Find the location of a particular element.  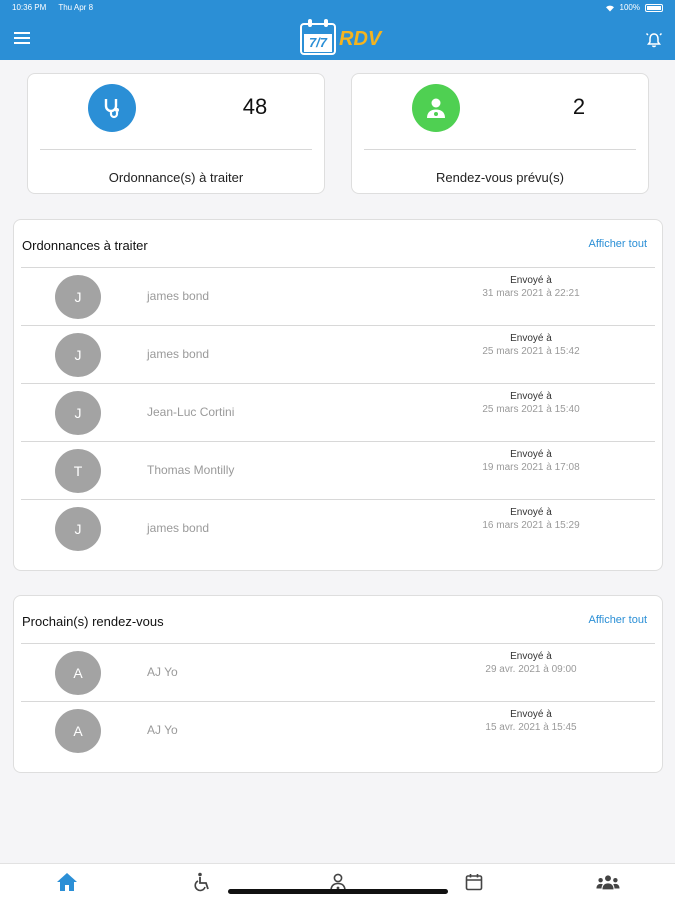

show-all-appointments-link: Afficher tout is located at coordinates (618, 620).